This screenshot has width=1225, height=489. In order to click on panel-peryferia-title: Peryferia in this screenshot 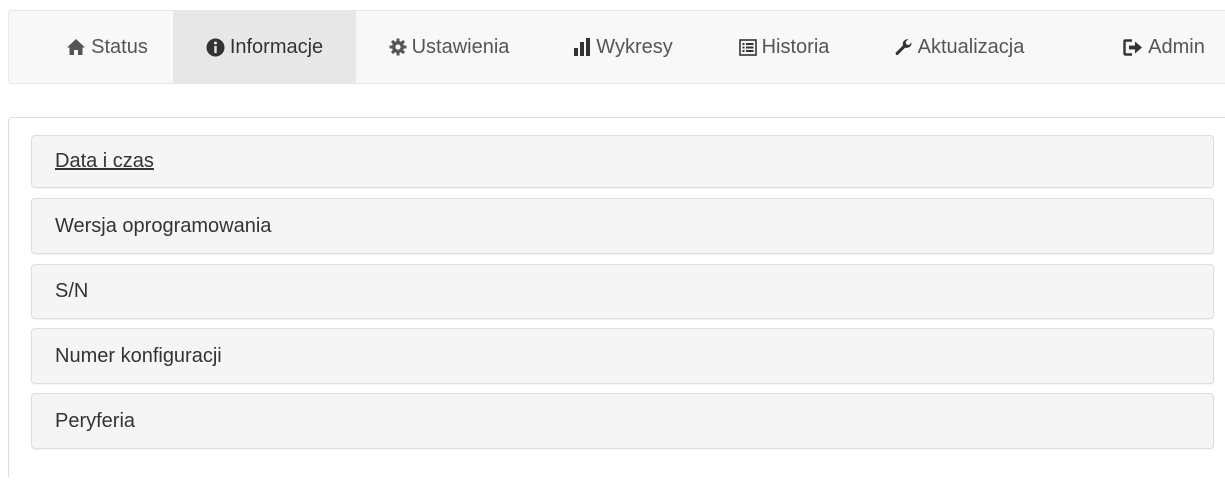, I will do `click(95, 420)`.